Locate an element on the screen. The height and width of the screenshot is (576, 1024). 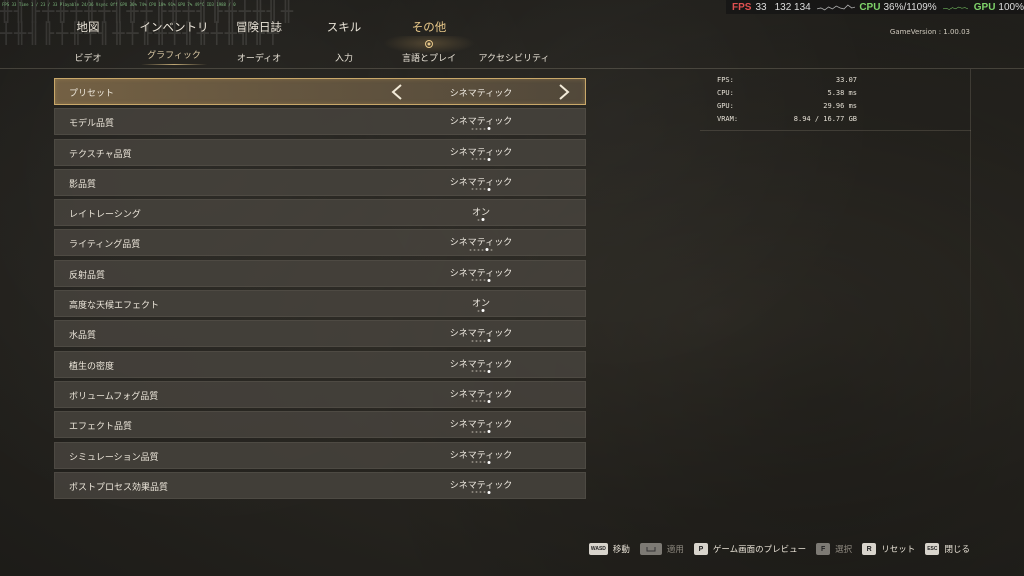
setting-row: プリセット シネマティック is located at coordinates (320, 91).